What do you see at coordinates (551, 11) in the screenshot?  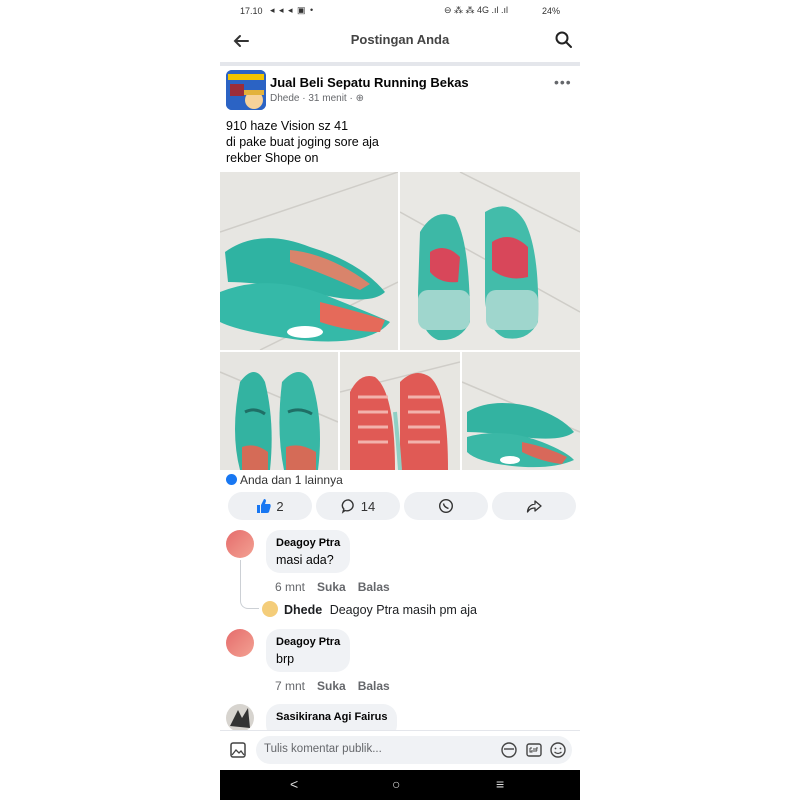 I see `battery-level: 24%` at bounding box center [551, 11].